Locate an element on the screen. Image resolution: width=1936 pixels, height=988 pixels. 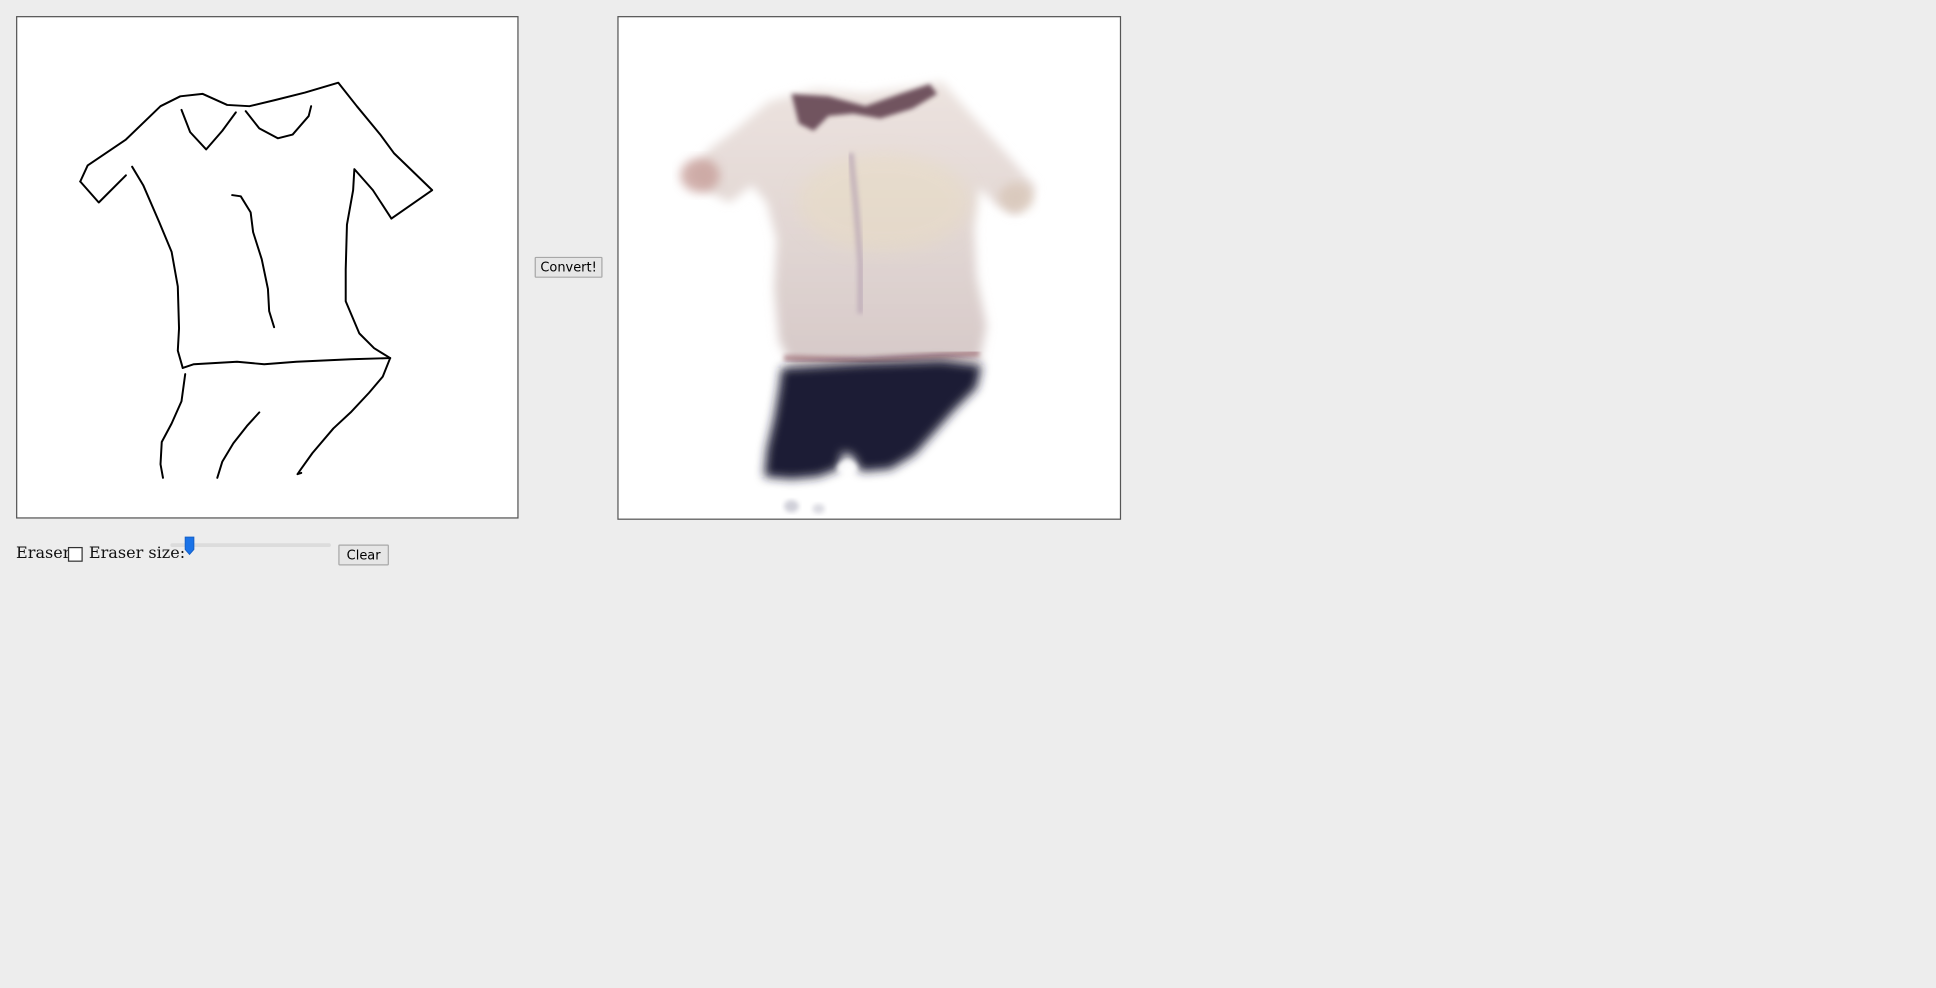
output-canvas is located at coordinates (869, 268).